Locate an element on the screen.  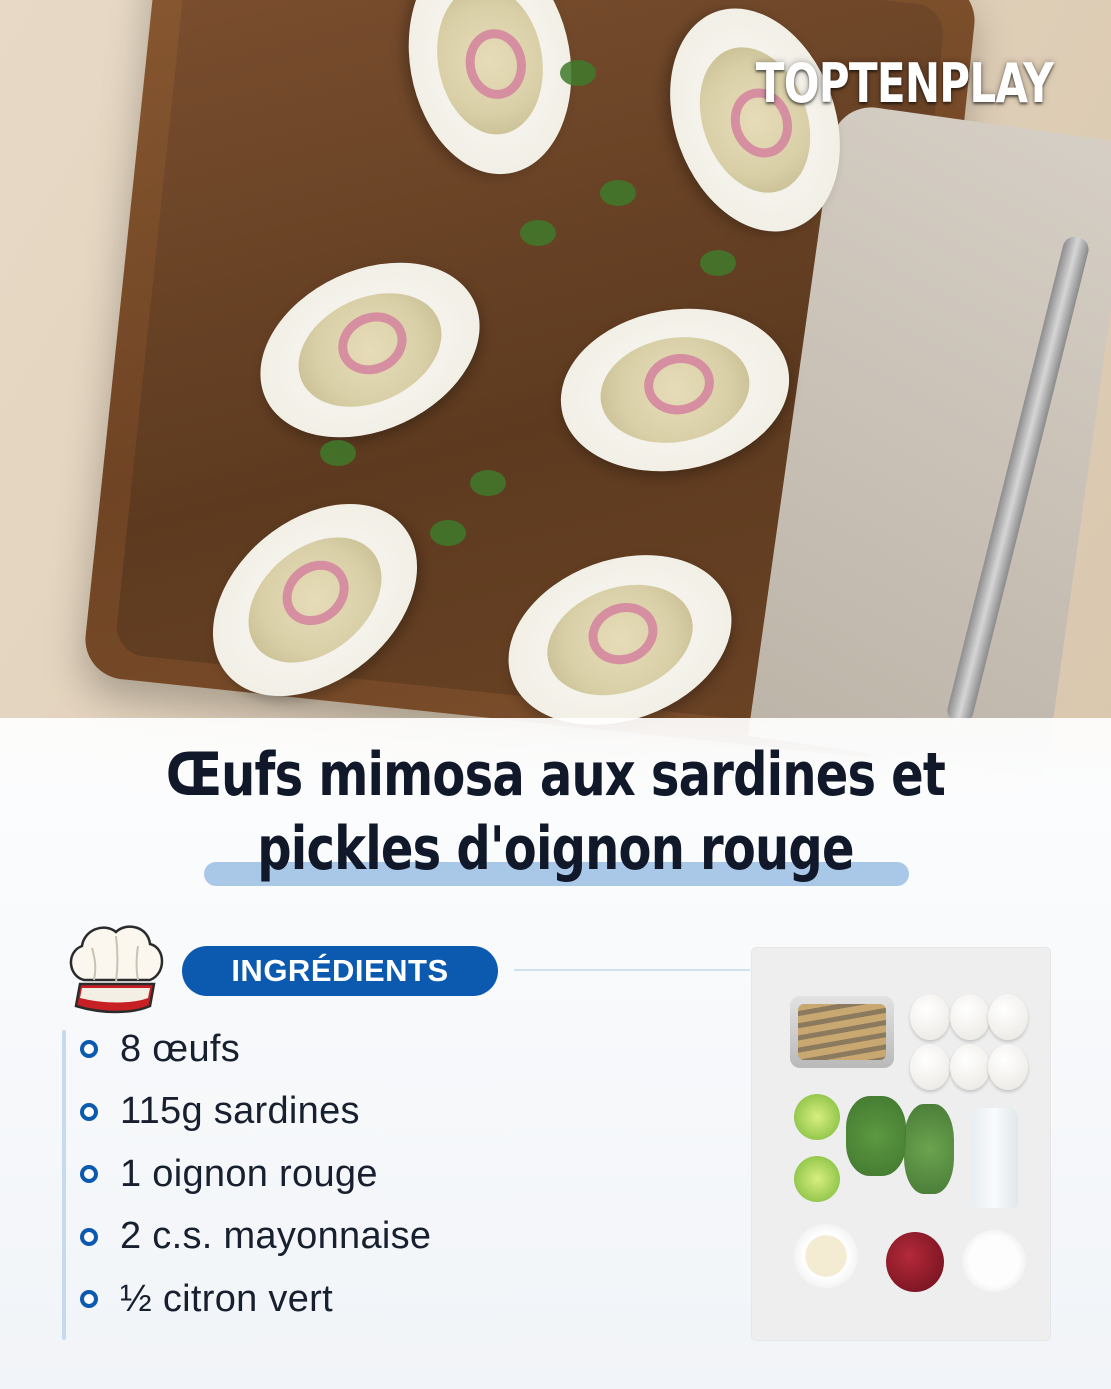
list-item: 8 œufs is located at coordinates (255, 1049).